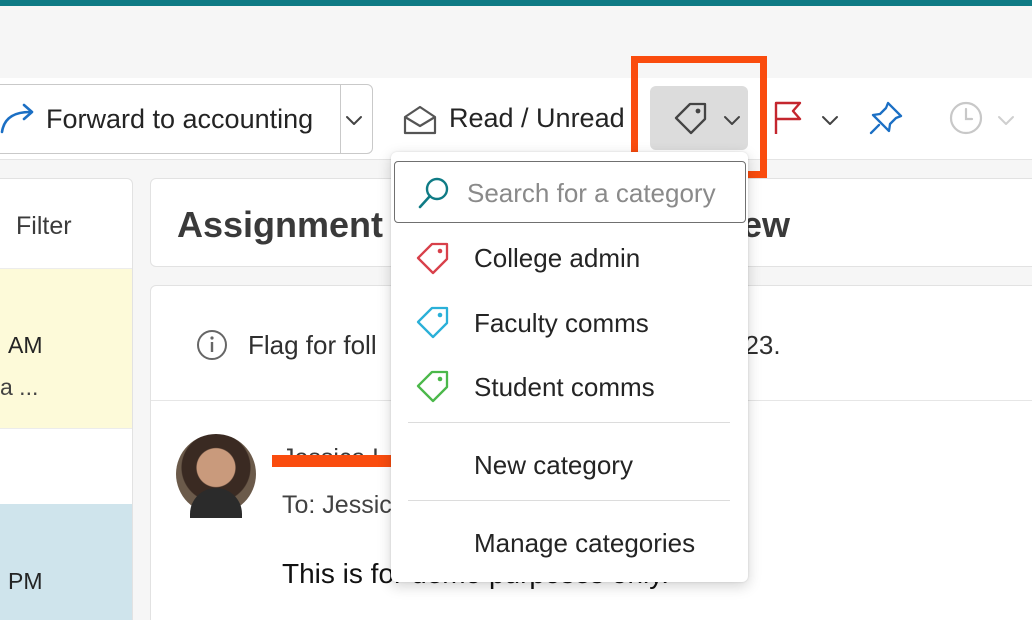  I want to click on new-category-menu-item: New category, so click(553, 465).